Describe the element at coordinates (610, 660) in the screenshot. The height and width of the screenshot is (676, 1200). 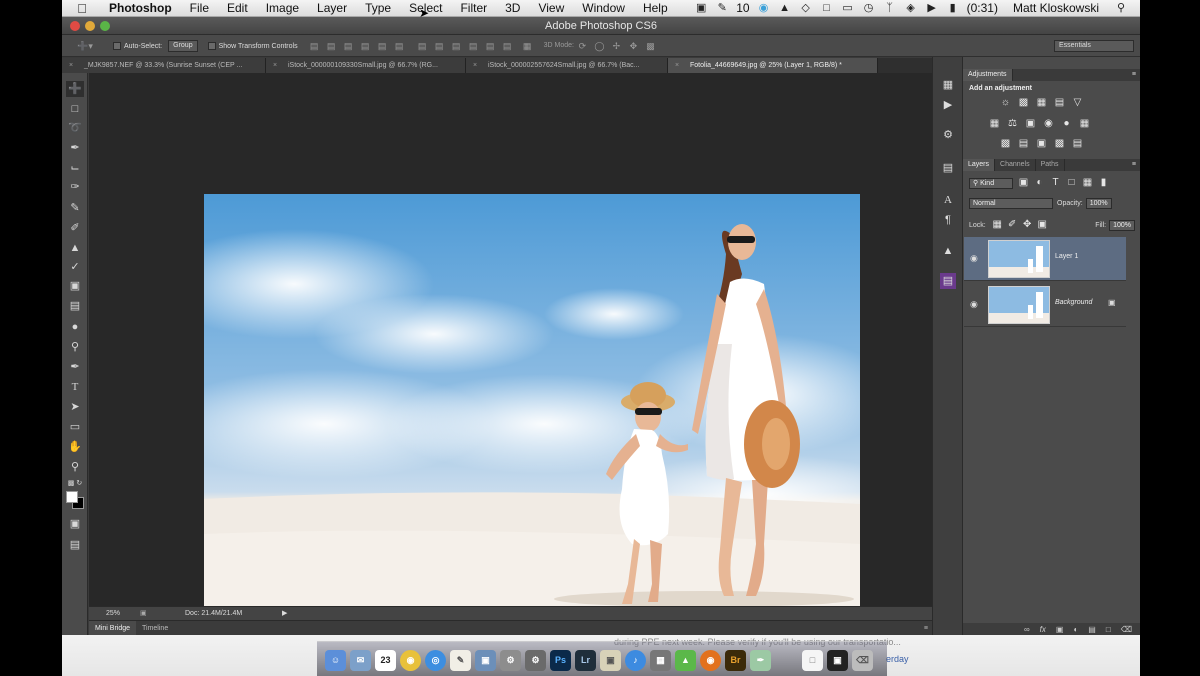
I see `iphoto-icon: ▣` at that location.